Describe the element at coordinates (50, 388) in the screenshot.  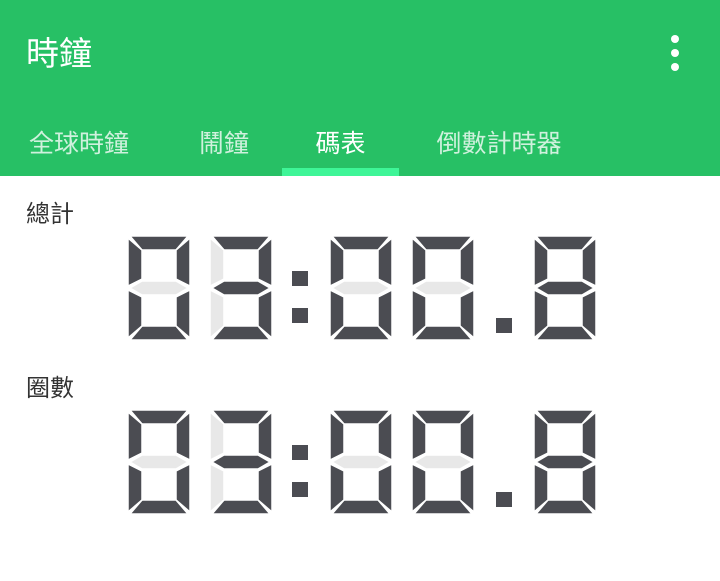
I see `lap-label: 圈數` at that location.